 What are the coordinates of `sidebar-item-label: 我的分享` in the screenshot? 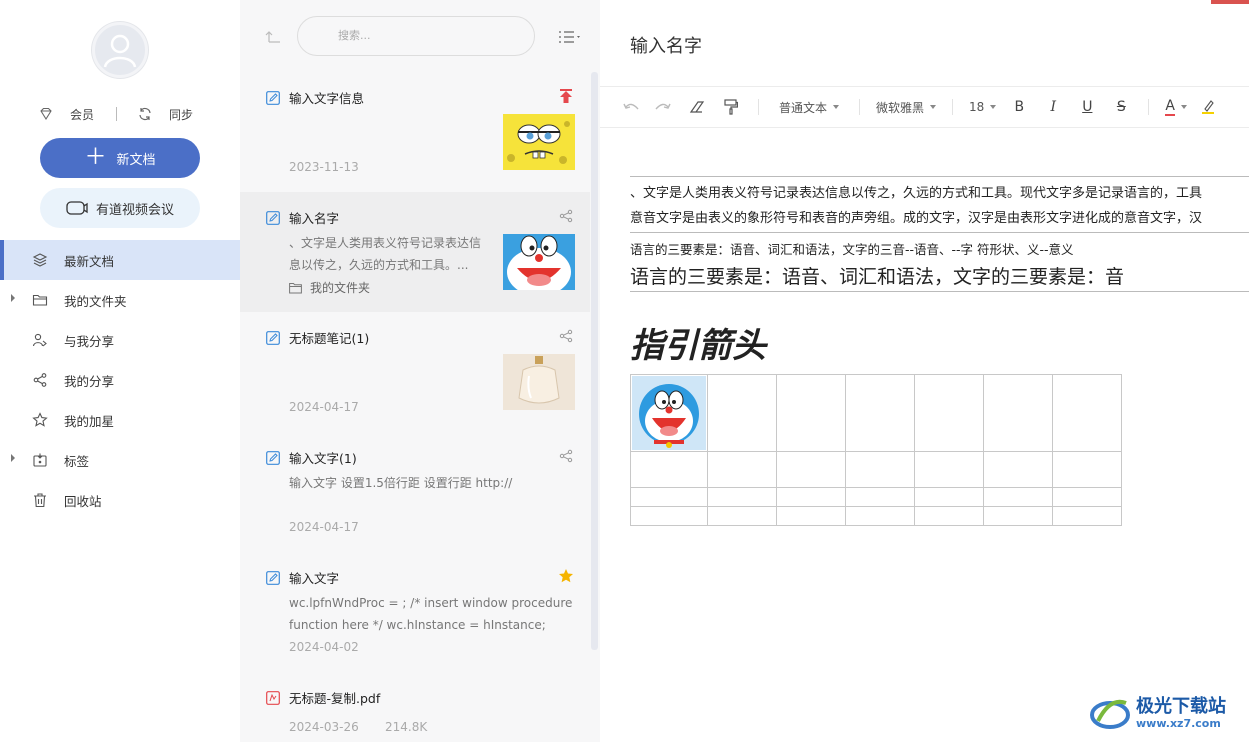 It's located at (89, 381).